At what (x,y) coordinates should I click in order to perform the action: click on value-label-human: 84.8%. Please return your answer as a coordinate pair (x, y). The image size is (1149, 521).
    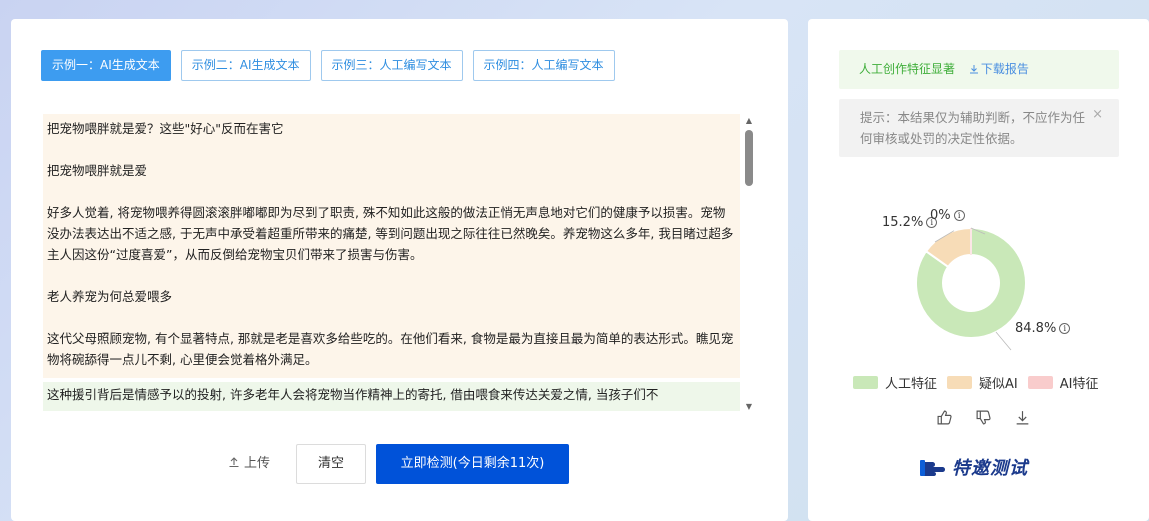
    Looking at the image, I should click on (1036, 328).